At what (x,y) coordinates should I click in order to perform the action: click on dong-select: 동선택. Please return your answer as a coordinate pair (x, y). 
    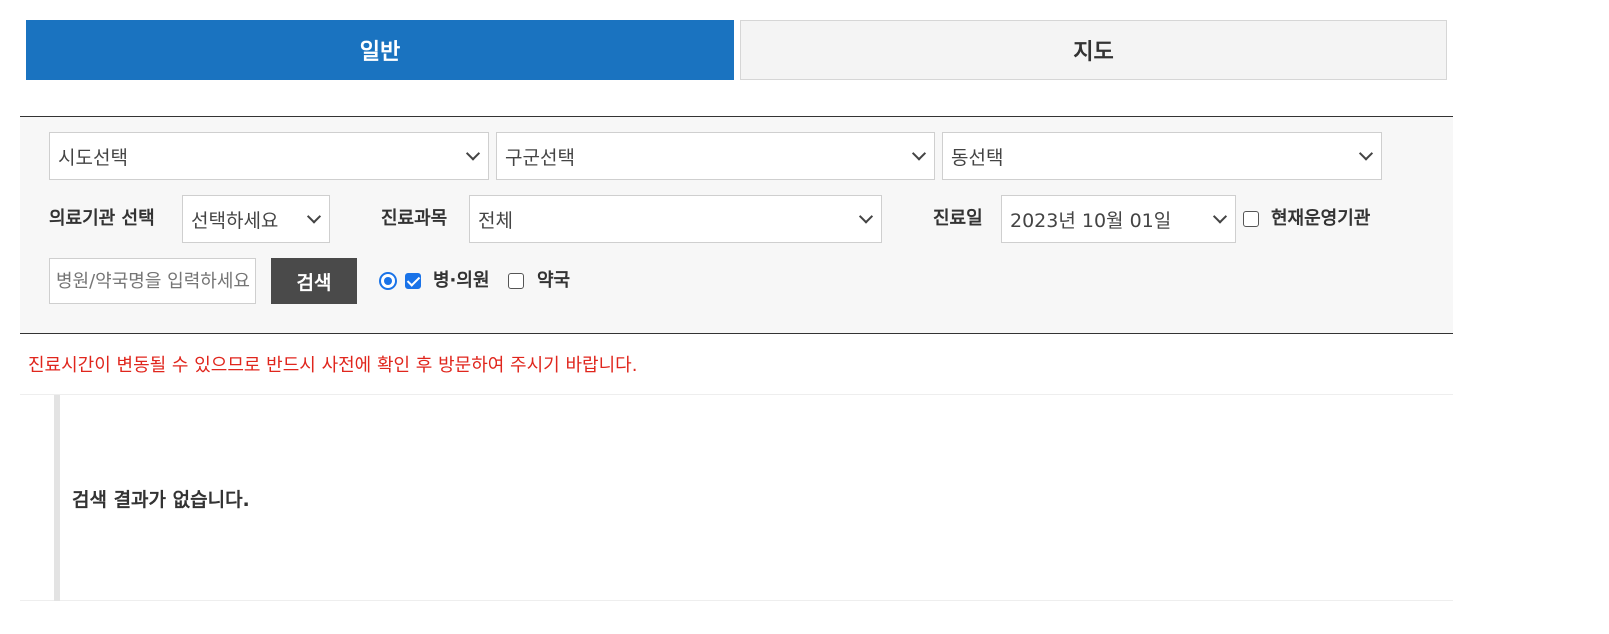
    Looking at the image, I should click on (1162, 156).